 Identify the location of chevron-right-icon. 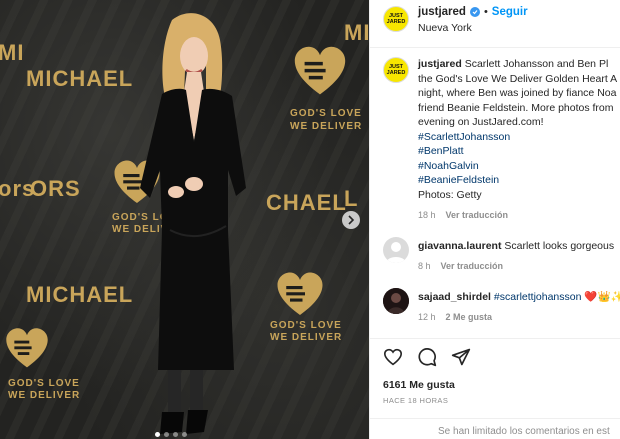
(351, 220).